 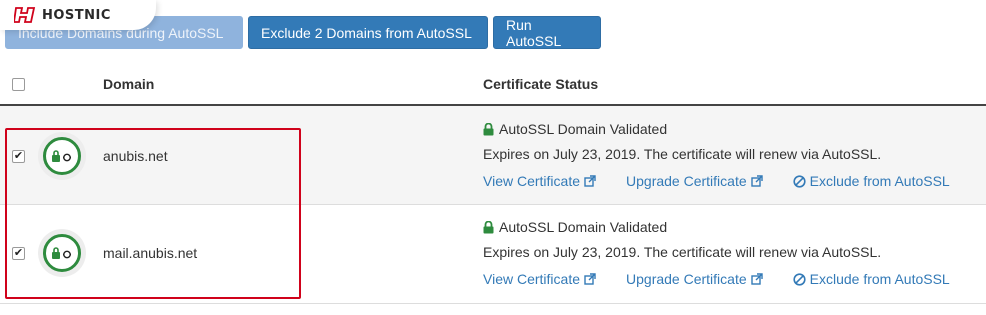 I want to click on exclude-domains-button: Exclude 2 Domains from AutoSSL, so click(x=368, y=32).